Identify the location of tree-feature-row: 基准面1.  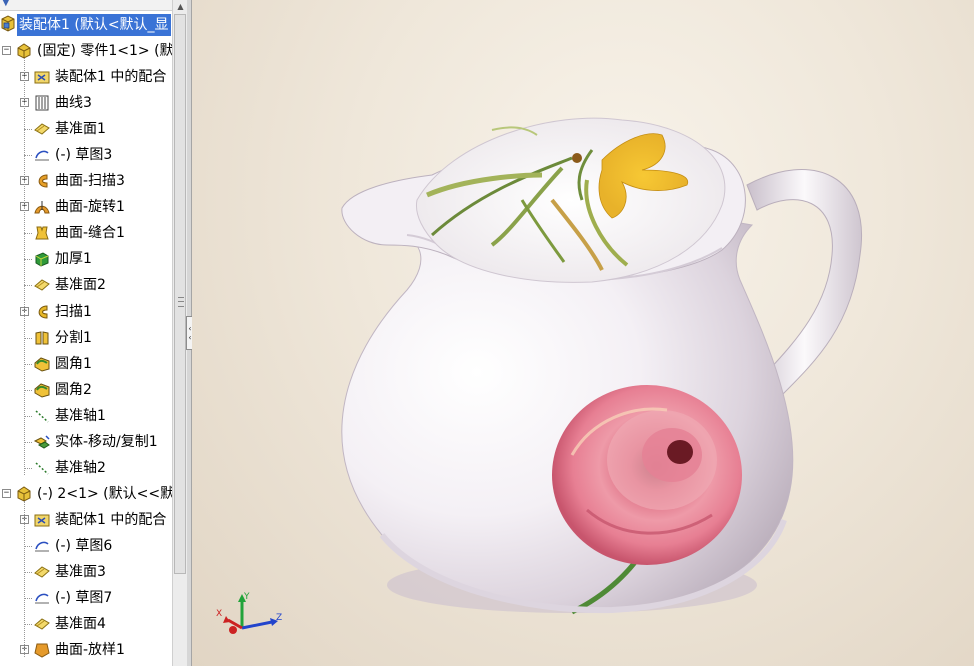
(86, 129).